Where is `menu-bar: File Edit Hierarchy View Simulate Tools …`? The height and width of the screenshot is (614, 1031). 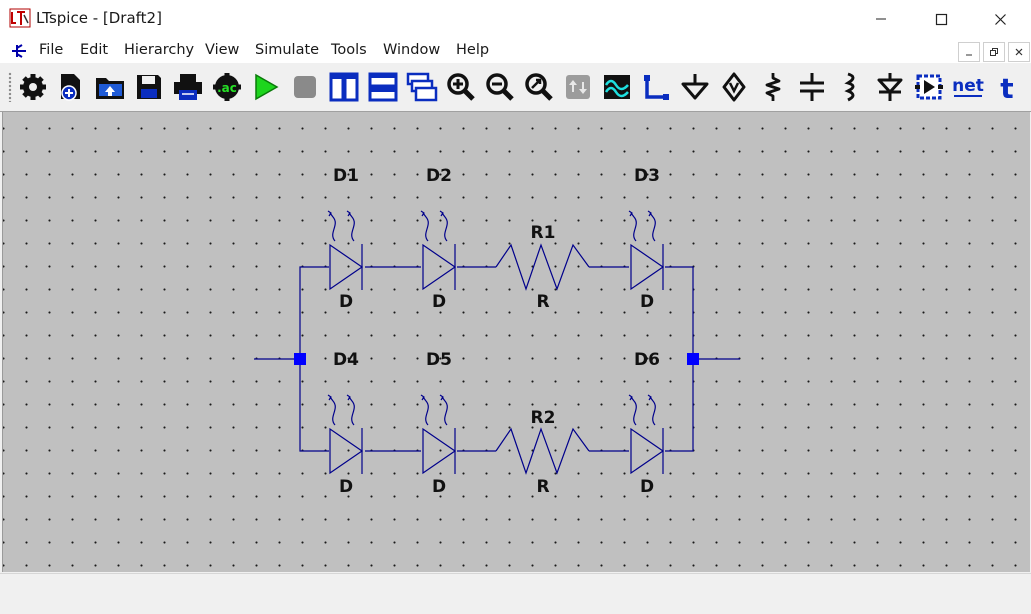
menu-bar: File Edit Hierarchy View Simulate Tools … is located at coordinates (515, 50).